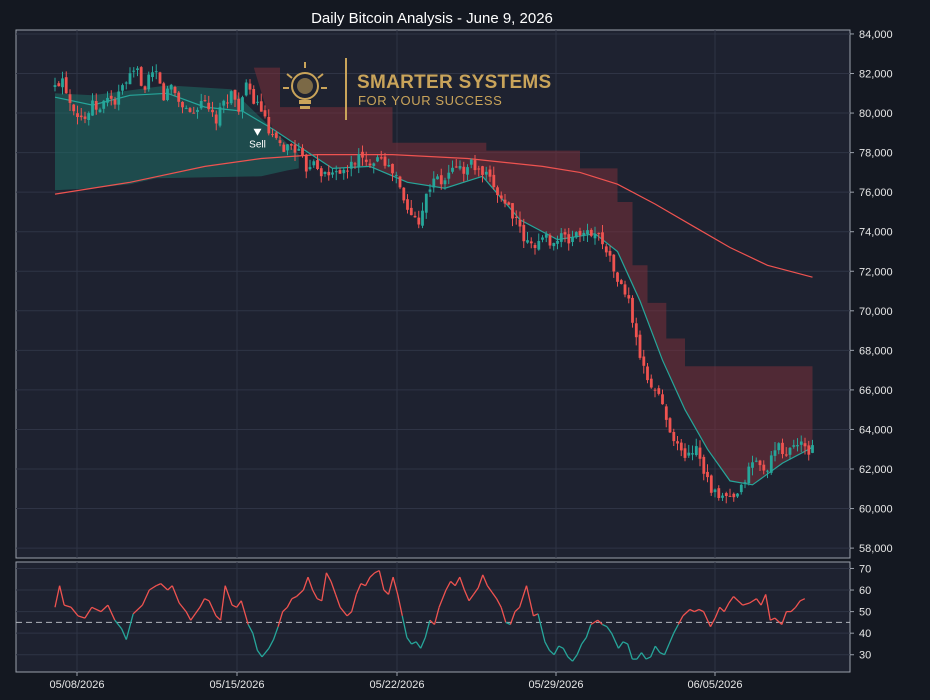  I want to click on y-tick-label: 70, so click(865, 569).